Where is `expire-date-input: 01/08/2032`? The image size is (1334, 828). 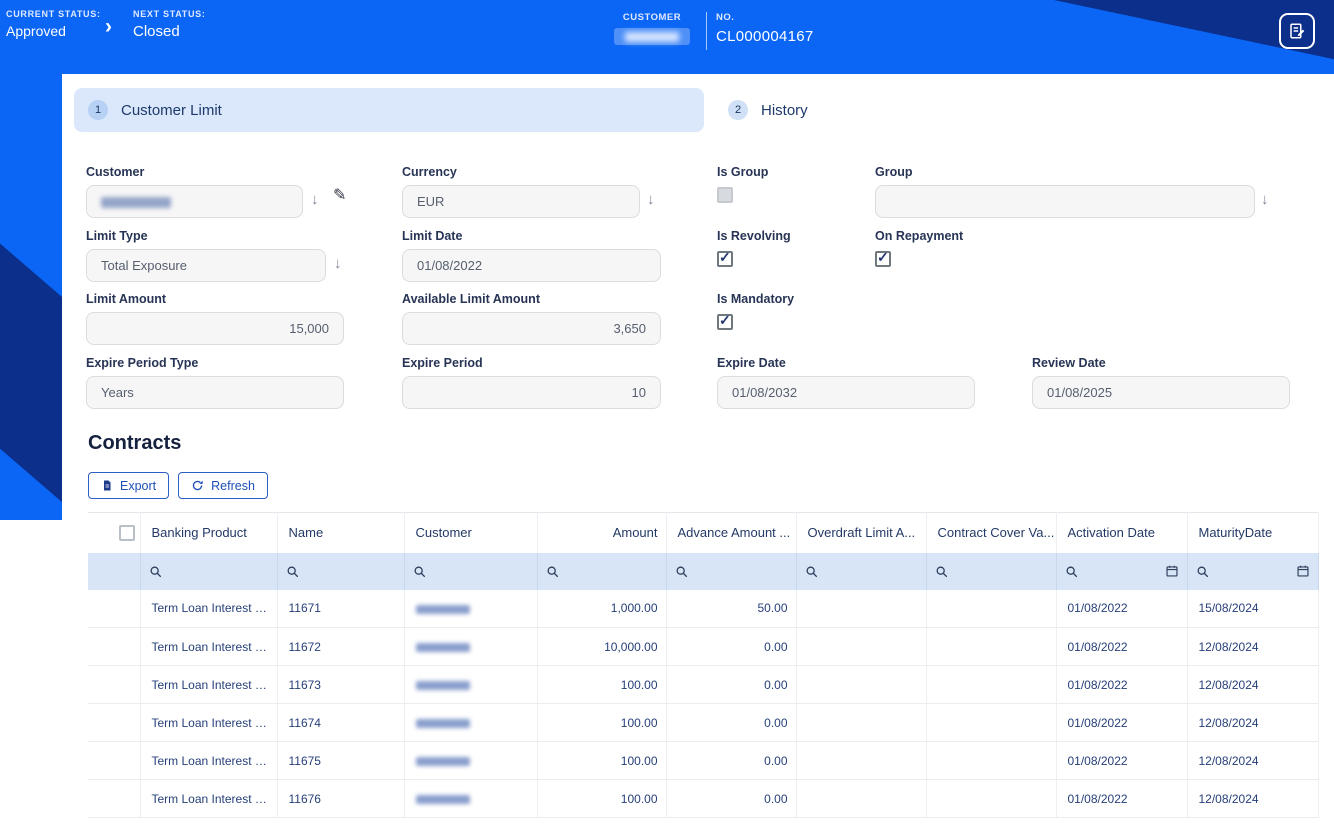 expire-date-input: 01/08/2032 is located at coordinates (846, 392).